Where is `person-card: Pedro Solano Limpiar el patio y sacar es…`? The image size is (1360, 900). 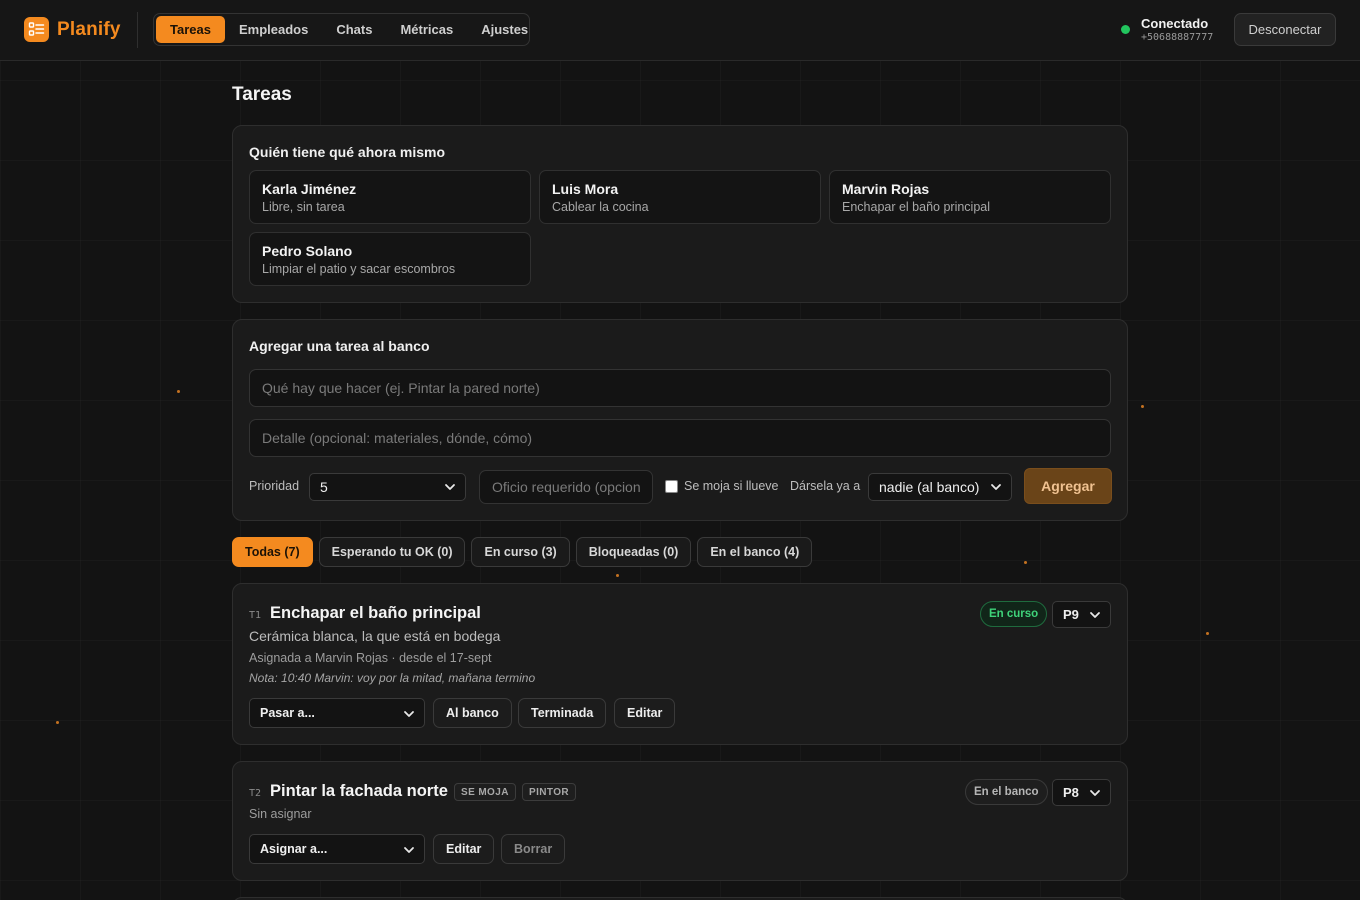 person-card: Pedro Solano Limpiar el patio y sacar es… is located at coordinates (390, 259).